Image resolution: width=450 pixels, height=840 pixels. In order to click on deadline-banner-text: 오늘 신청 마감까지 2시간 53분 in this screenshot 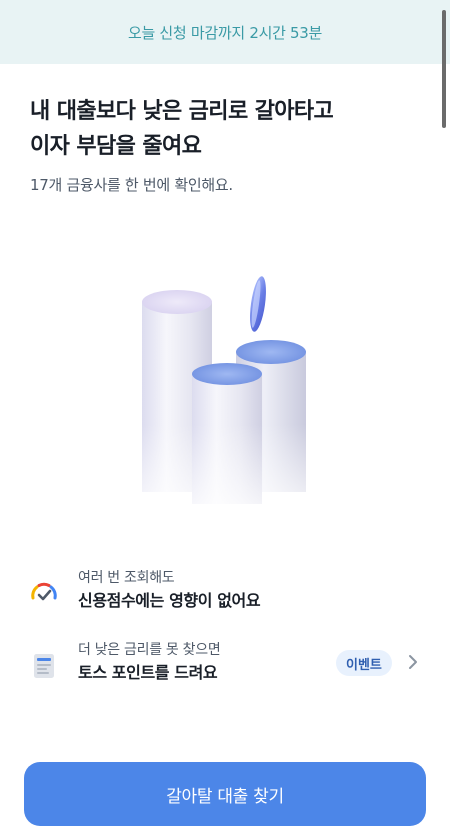, I will do `click(225, 32)`.